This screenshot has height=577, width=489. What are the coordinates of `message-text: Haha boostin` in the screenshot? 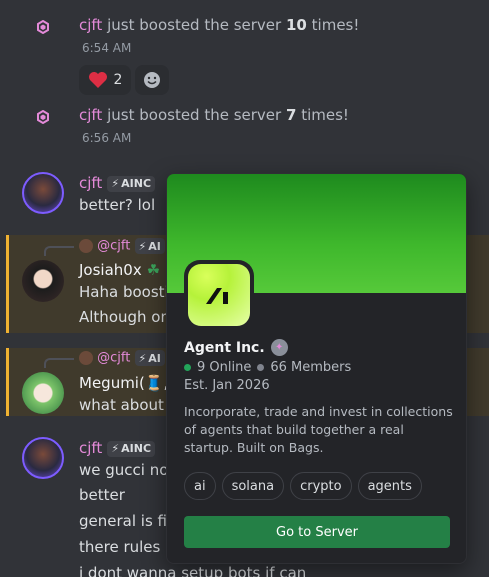 It's located at (129, 292).